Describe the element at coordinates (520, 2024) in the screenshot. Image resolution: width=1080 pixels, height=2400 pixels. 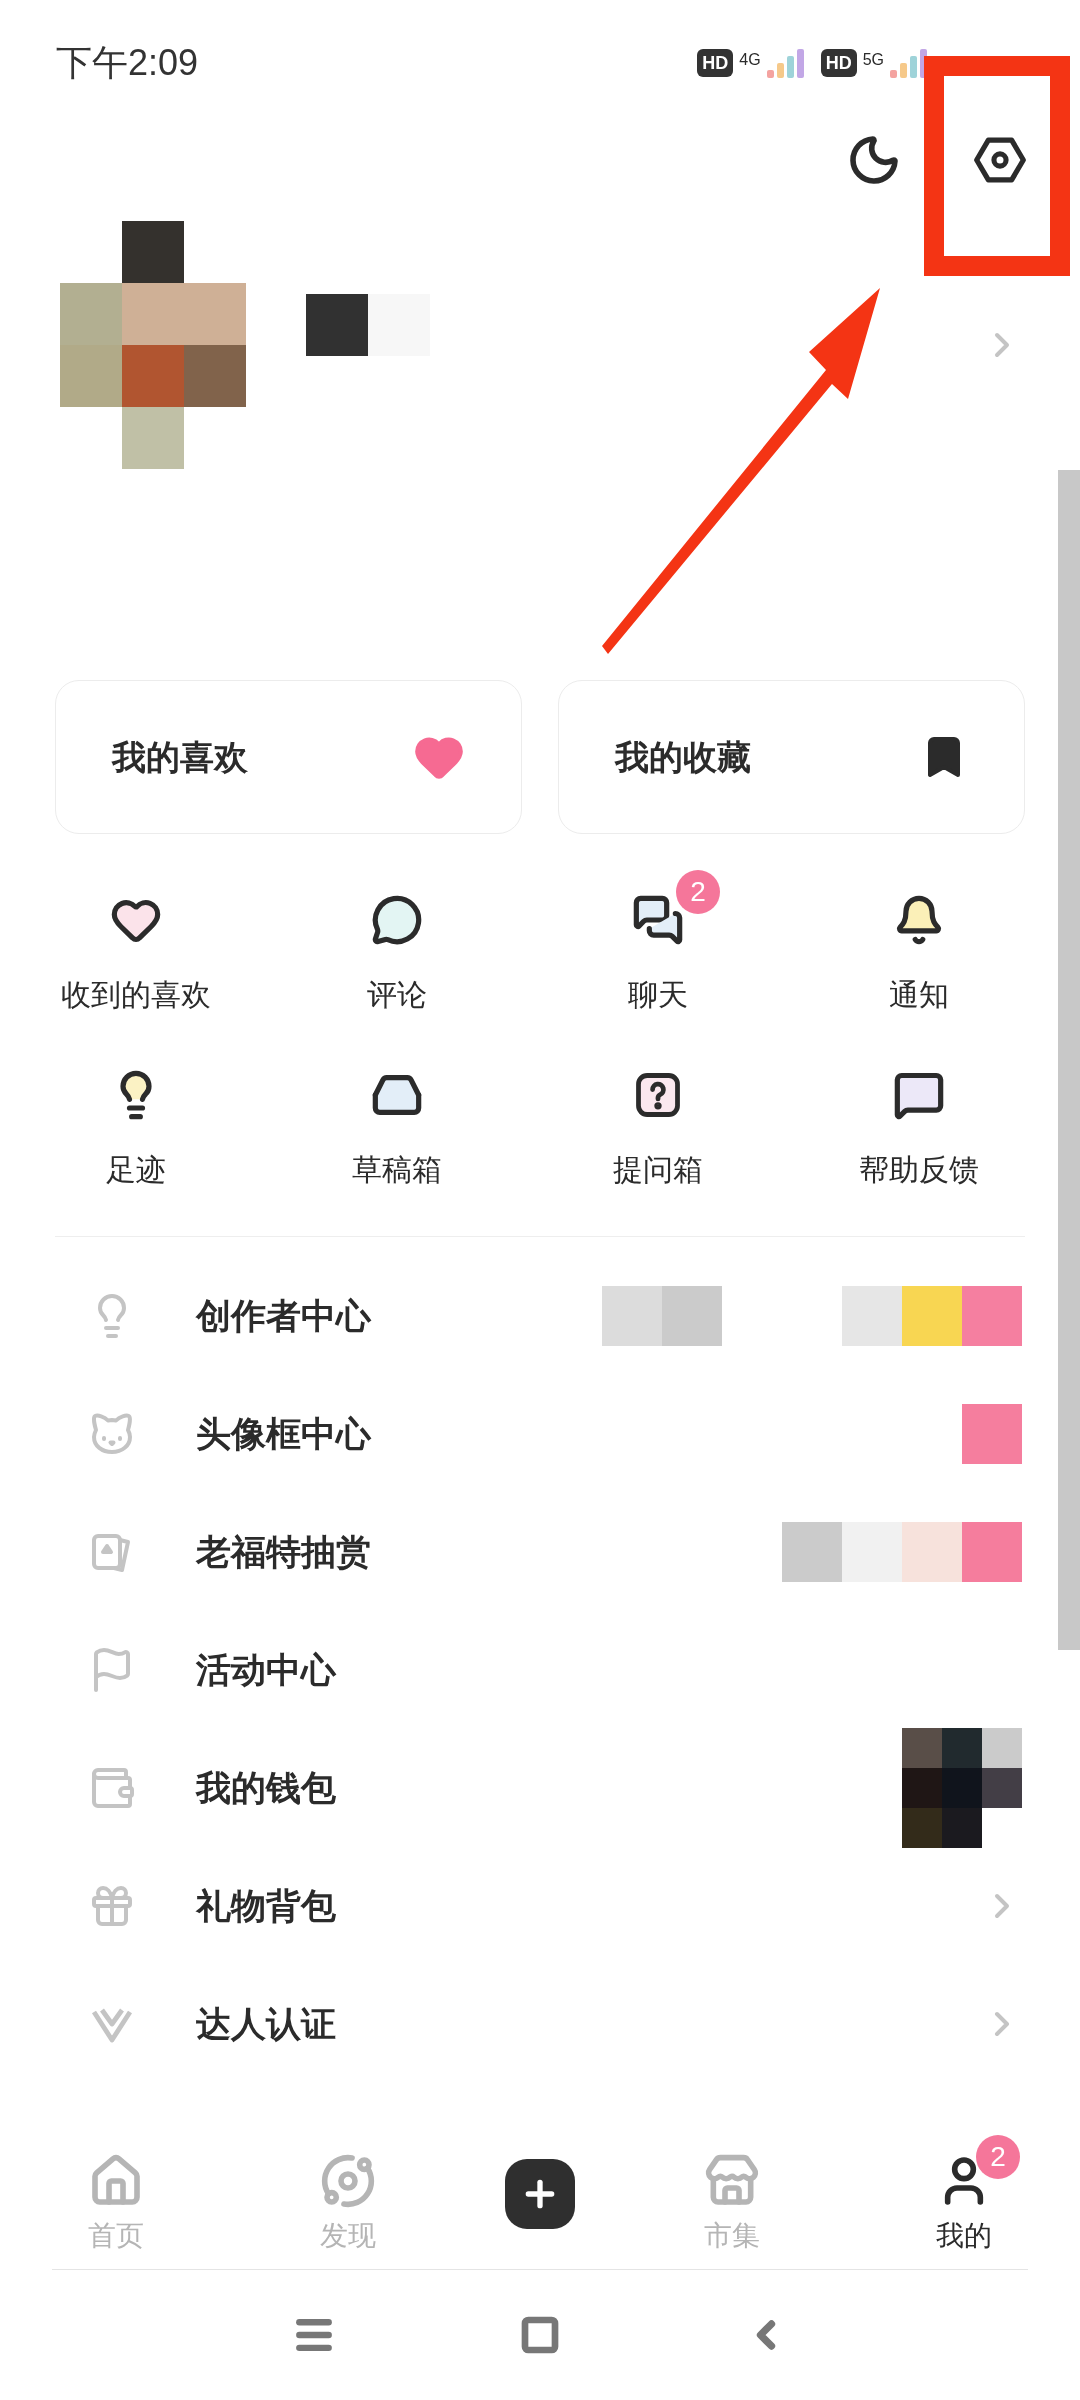
I see `menu-item: 达人认证` at that location.